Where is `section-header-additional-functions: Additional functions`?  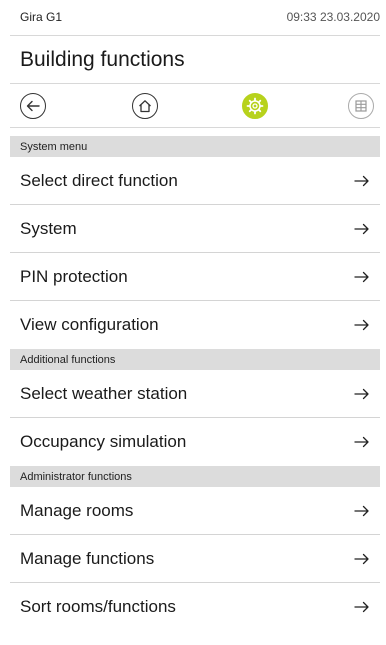
section-header-additional-functions: Additional functions is located at coordinates (195, 359).